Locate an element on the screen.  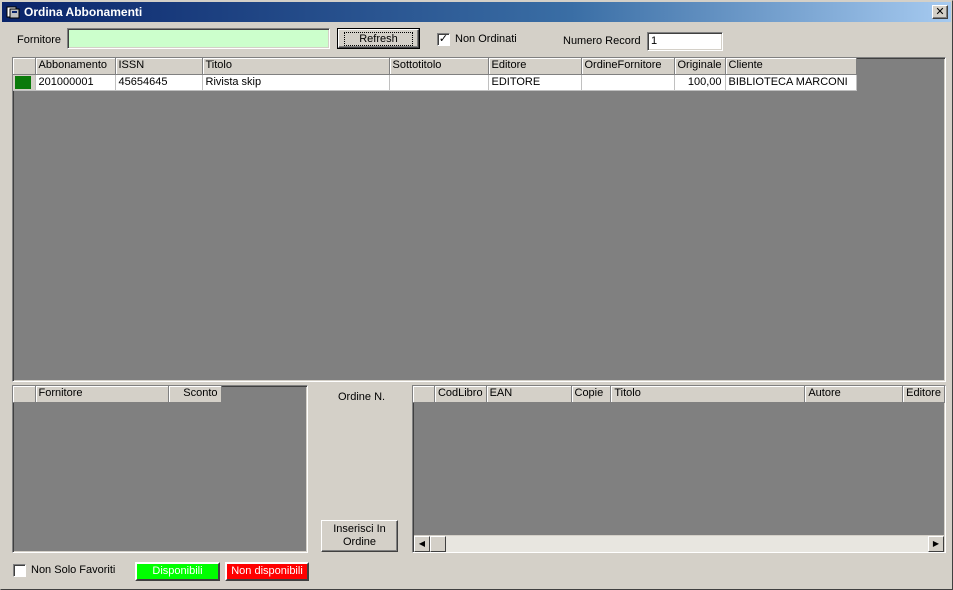
refresh-button: Refresh is located at coordinates (378, 38).